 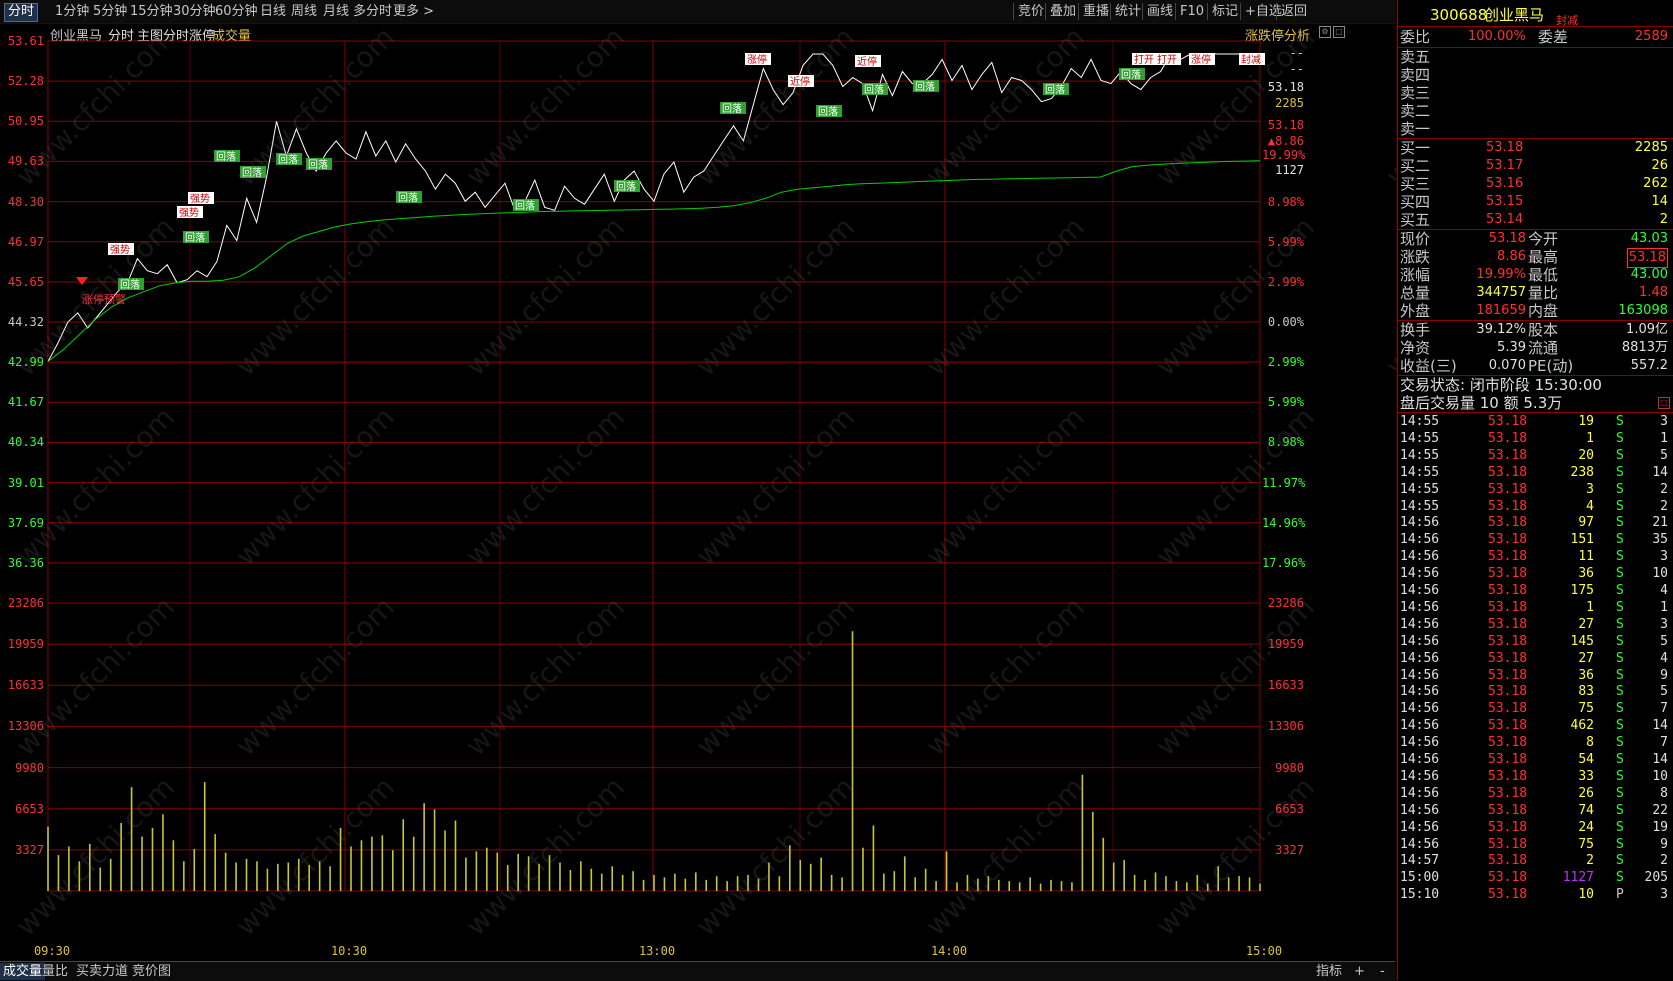 What do you see at coordinates (1534, 675) in the screenshot?
I see `tick-row: 14:56 53.18 36 S 9` at bounding box center [1534, 675].